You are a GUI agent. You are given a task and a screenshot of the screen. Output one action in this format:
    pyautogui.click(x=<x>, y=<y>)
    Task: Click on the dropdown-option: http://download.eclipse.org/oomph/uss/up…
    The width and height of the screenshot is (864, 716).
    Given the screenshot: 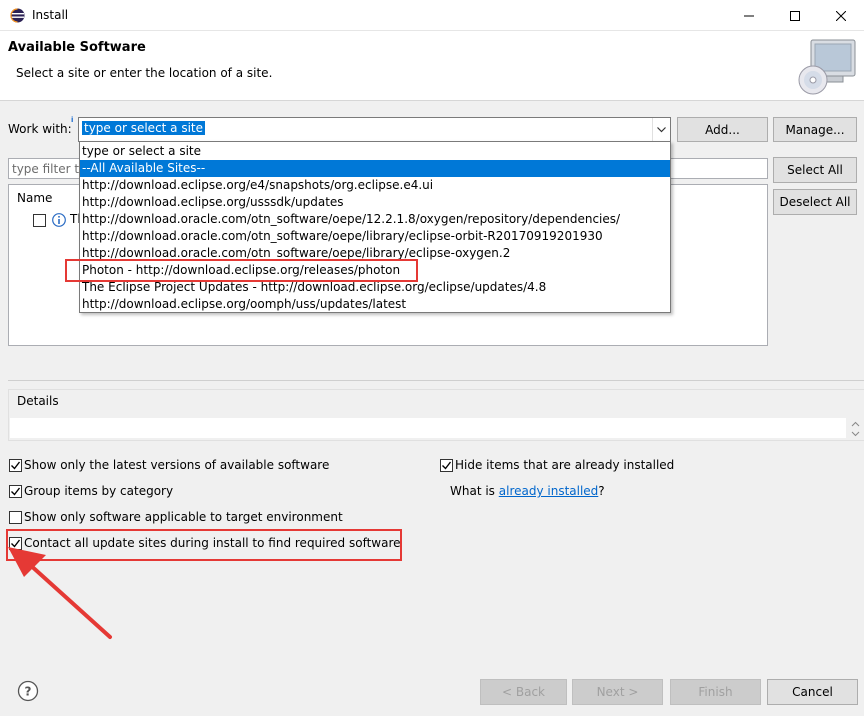 What is the action you would take?
    pyautogui.click(x=375, y=304)
    